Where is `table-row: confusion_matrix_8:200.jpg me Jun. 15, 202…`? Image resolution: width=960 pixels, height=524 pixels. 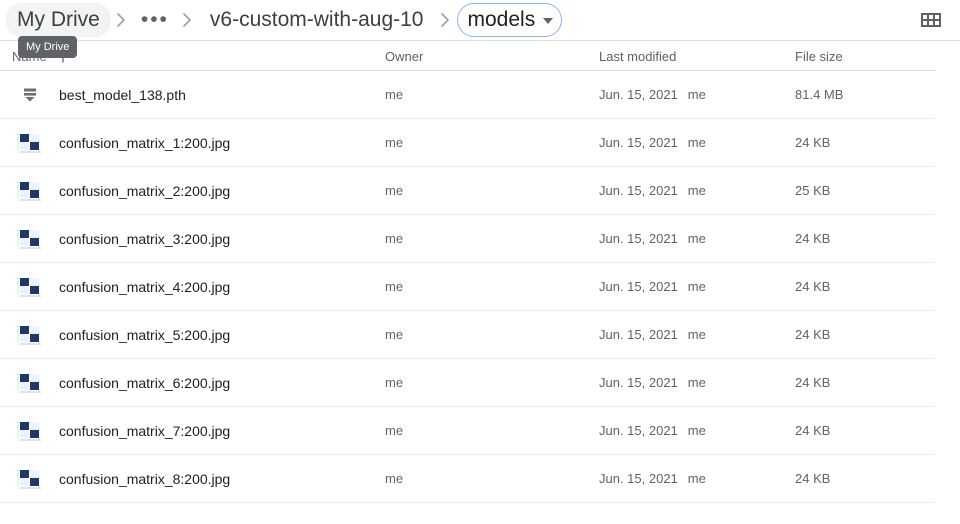
table-row: confusion_matrix_8:200.jpg me Jun. 15, 202… is located at coordinates (467, 479).